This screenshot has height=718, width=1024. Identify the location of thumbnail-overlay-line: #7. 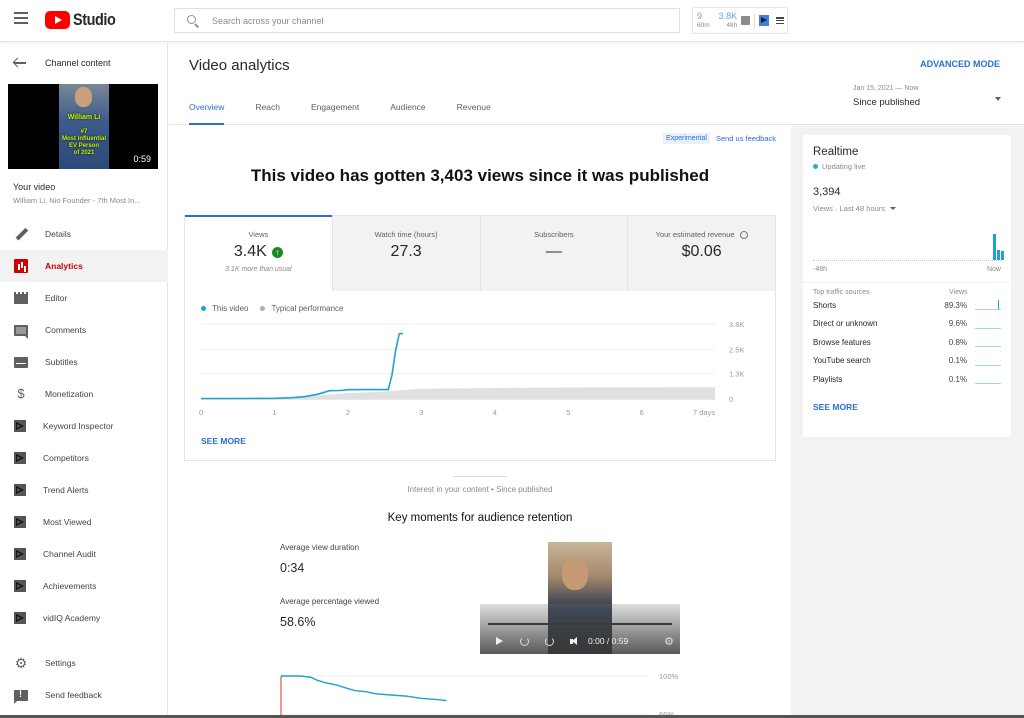
(84, 132).